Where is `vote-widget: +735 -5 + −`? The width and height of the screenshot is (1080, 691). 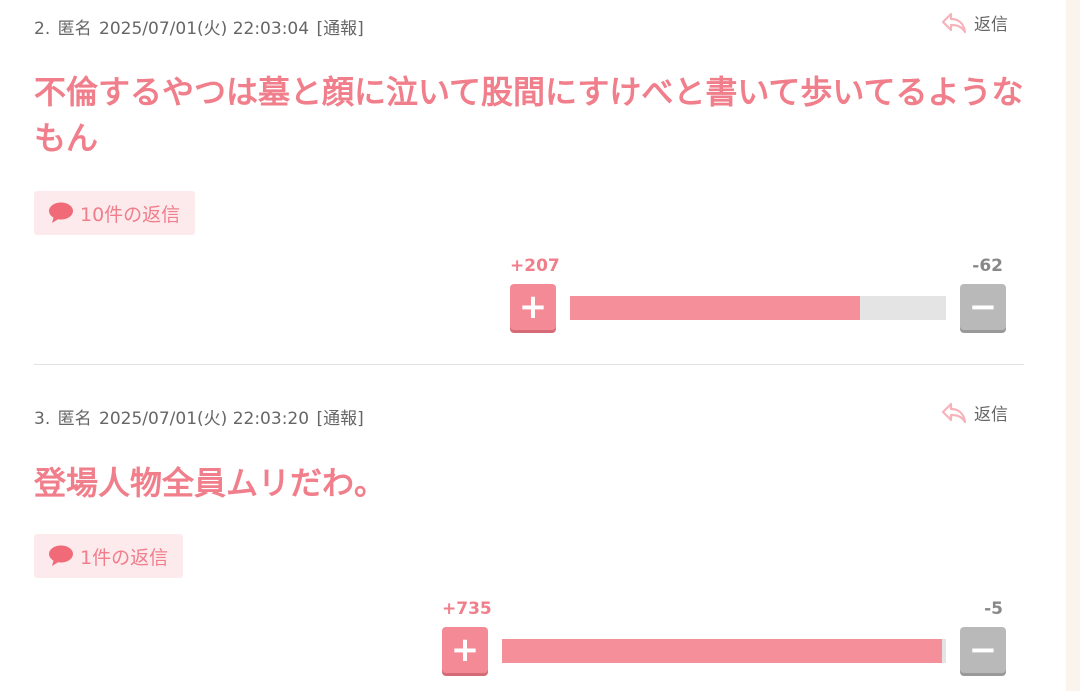 vote-widget: +735 -5 + − is located at coordinates (725, 639).